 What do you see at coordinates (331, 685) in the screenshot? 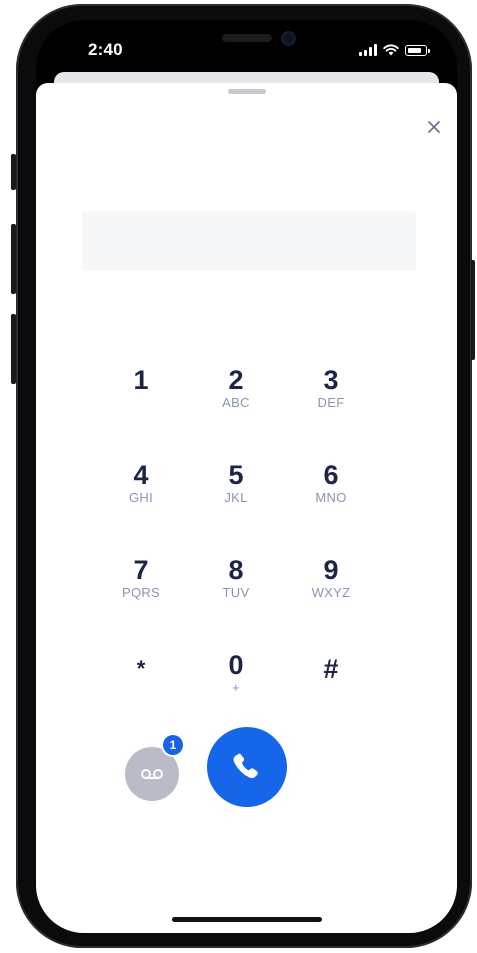
I see `key-hash: #` at bounding box center [331, 685].